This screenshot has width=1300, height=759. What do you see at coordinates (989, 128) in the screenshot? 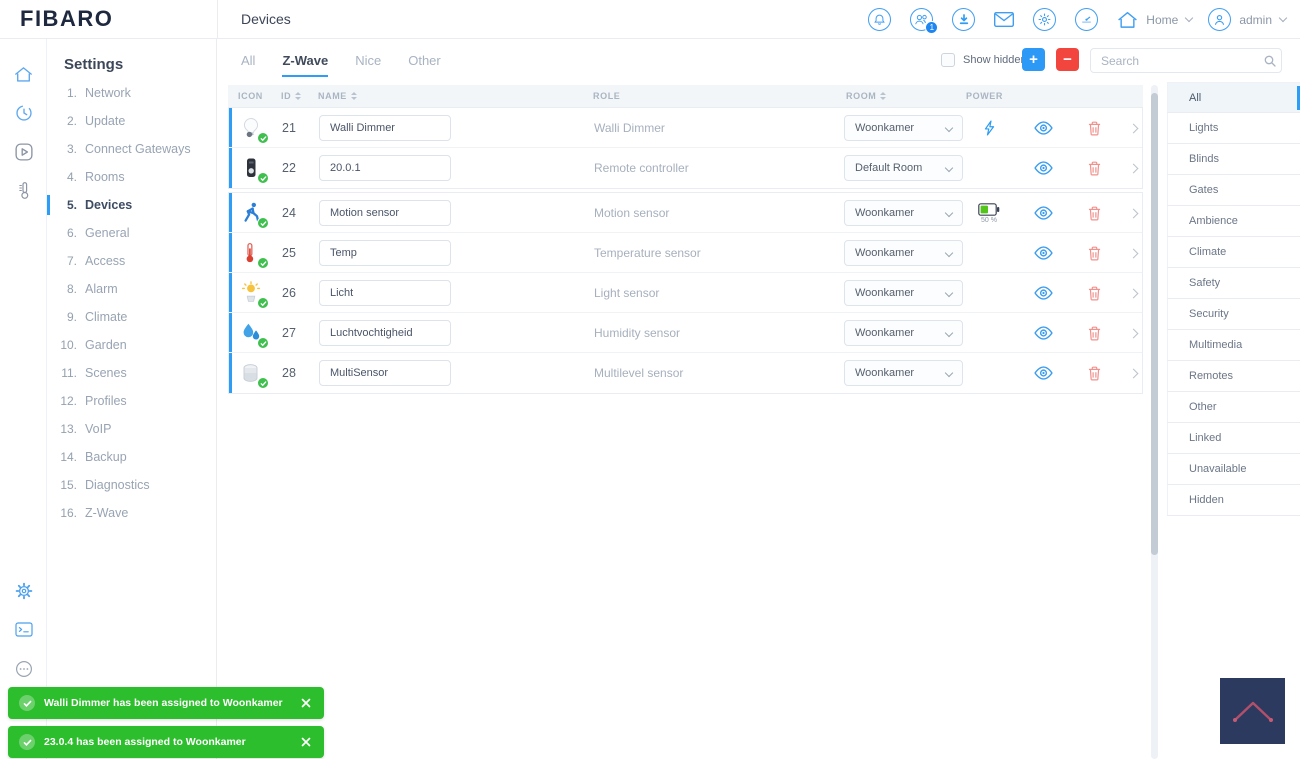
I see `mains-power-icon` at bounding box center [989, 128].